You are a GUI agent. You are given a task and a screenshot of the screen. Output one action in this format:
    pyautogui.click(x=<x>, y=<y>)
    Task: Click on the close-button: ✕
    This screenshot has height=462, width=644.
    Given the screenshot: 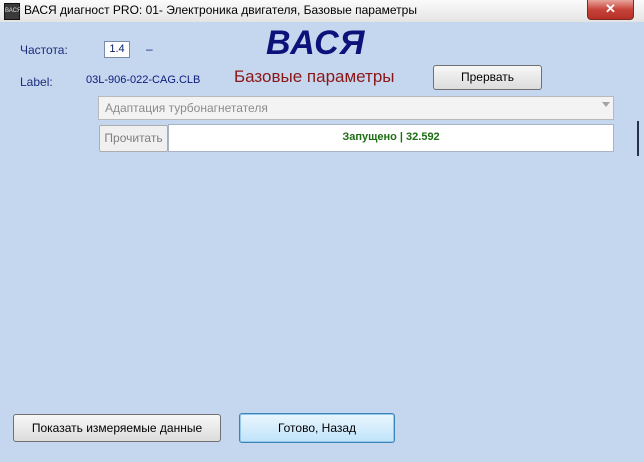 What is the action you would take?
    pyautogui.click(x=610, y=10)
    